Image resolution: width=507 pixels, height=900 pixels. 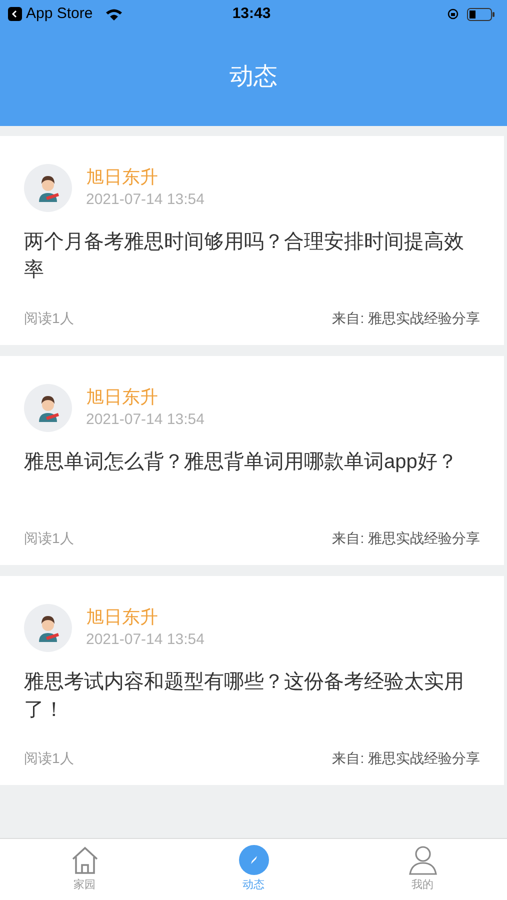 What do you see at coordinates (453, 14) in the screenshot?
I see `rotation-lock-icon` at bounding box center [453, 14].